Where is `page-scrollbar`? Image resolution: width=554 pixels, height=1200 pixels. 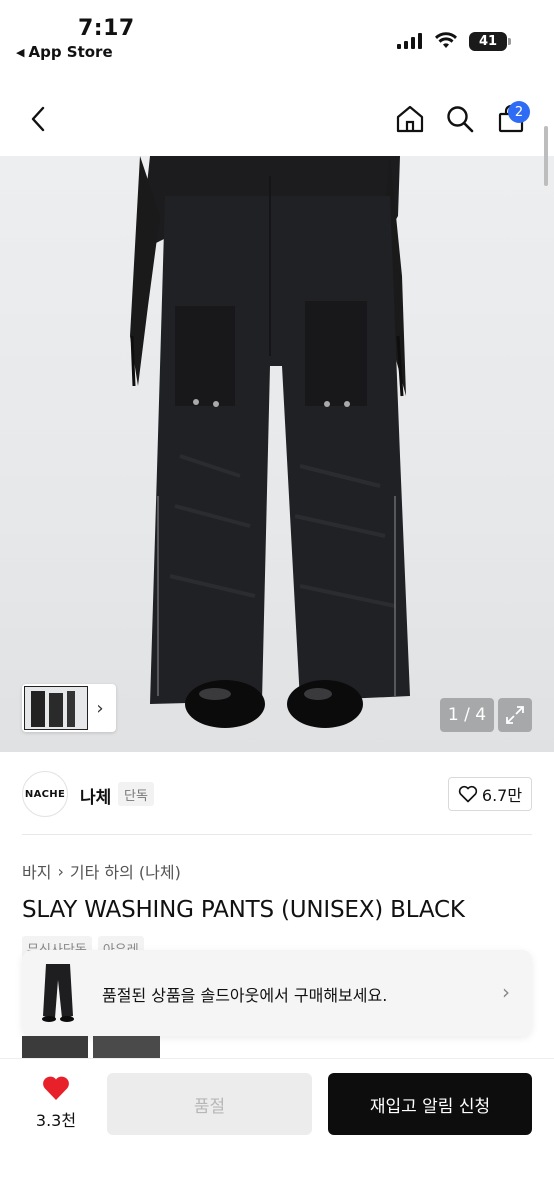 page-scrollbar is located at coordinates (546, 156).